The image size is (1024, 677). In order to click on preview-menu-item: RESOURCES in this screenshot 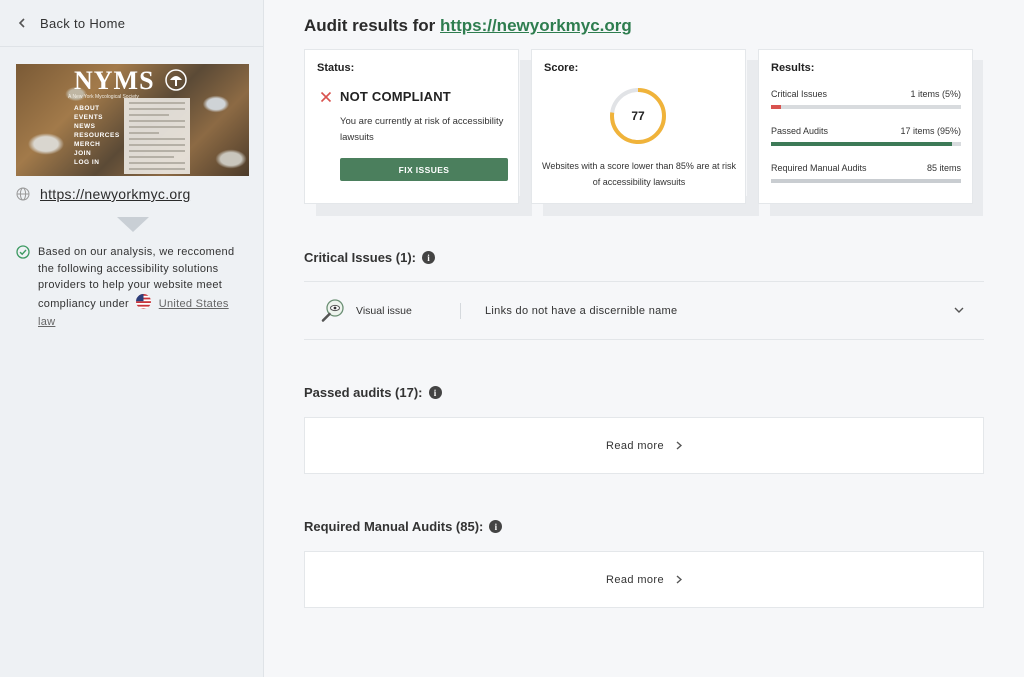, I will do `click(97, 135)`.